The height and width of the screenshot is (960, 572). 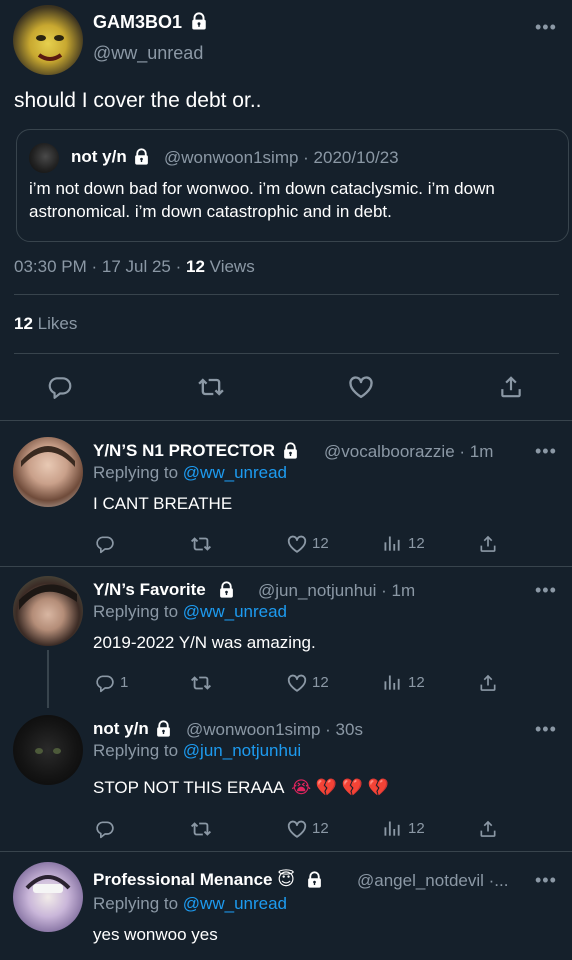 What do you see at coordinates (408, 452) in the screenshot?
I see `reply-author-handle: @vocalboorazzie · 1m` at bounding box center [408, 452].